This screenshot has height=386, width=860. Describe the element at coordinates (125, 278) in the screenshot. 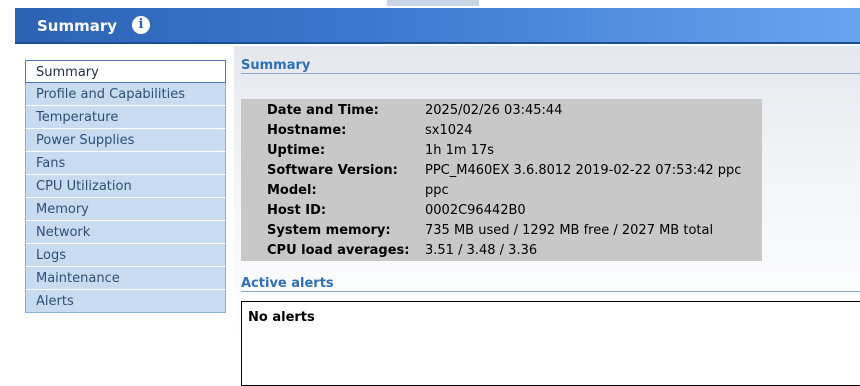

I see `sidebar-item-maintenance: Maintenance` at that location.